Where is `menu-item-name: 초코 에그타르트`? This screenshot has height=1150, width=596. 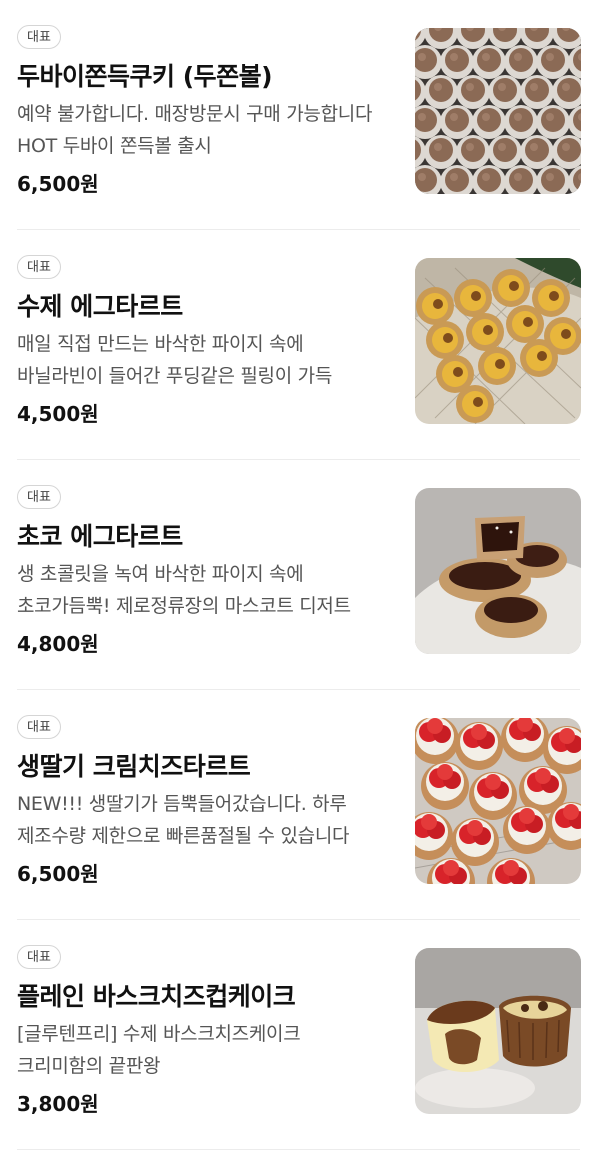
menu-item-name: 초코 에그타르트 is located at coordinates (100, 536).